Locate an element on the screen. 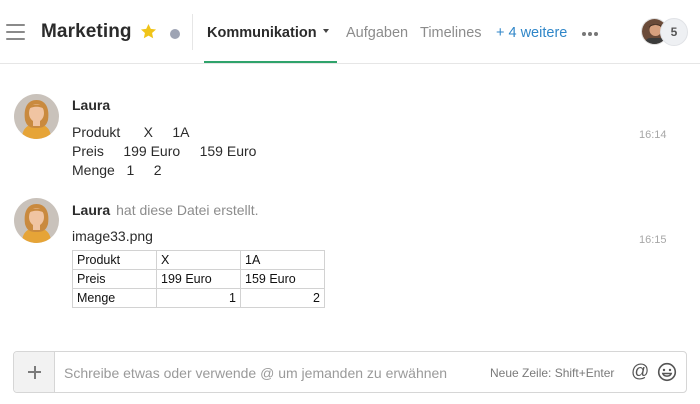 Image resolution: width=700 pixels, height=404 pixels. message-author: Laura hat diese Datei erstellt. is located at coordinates (165, 210).